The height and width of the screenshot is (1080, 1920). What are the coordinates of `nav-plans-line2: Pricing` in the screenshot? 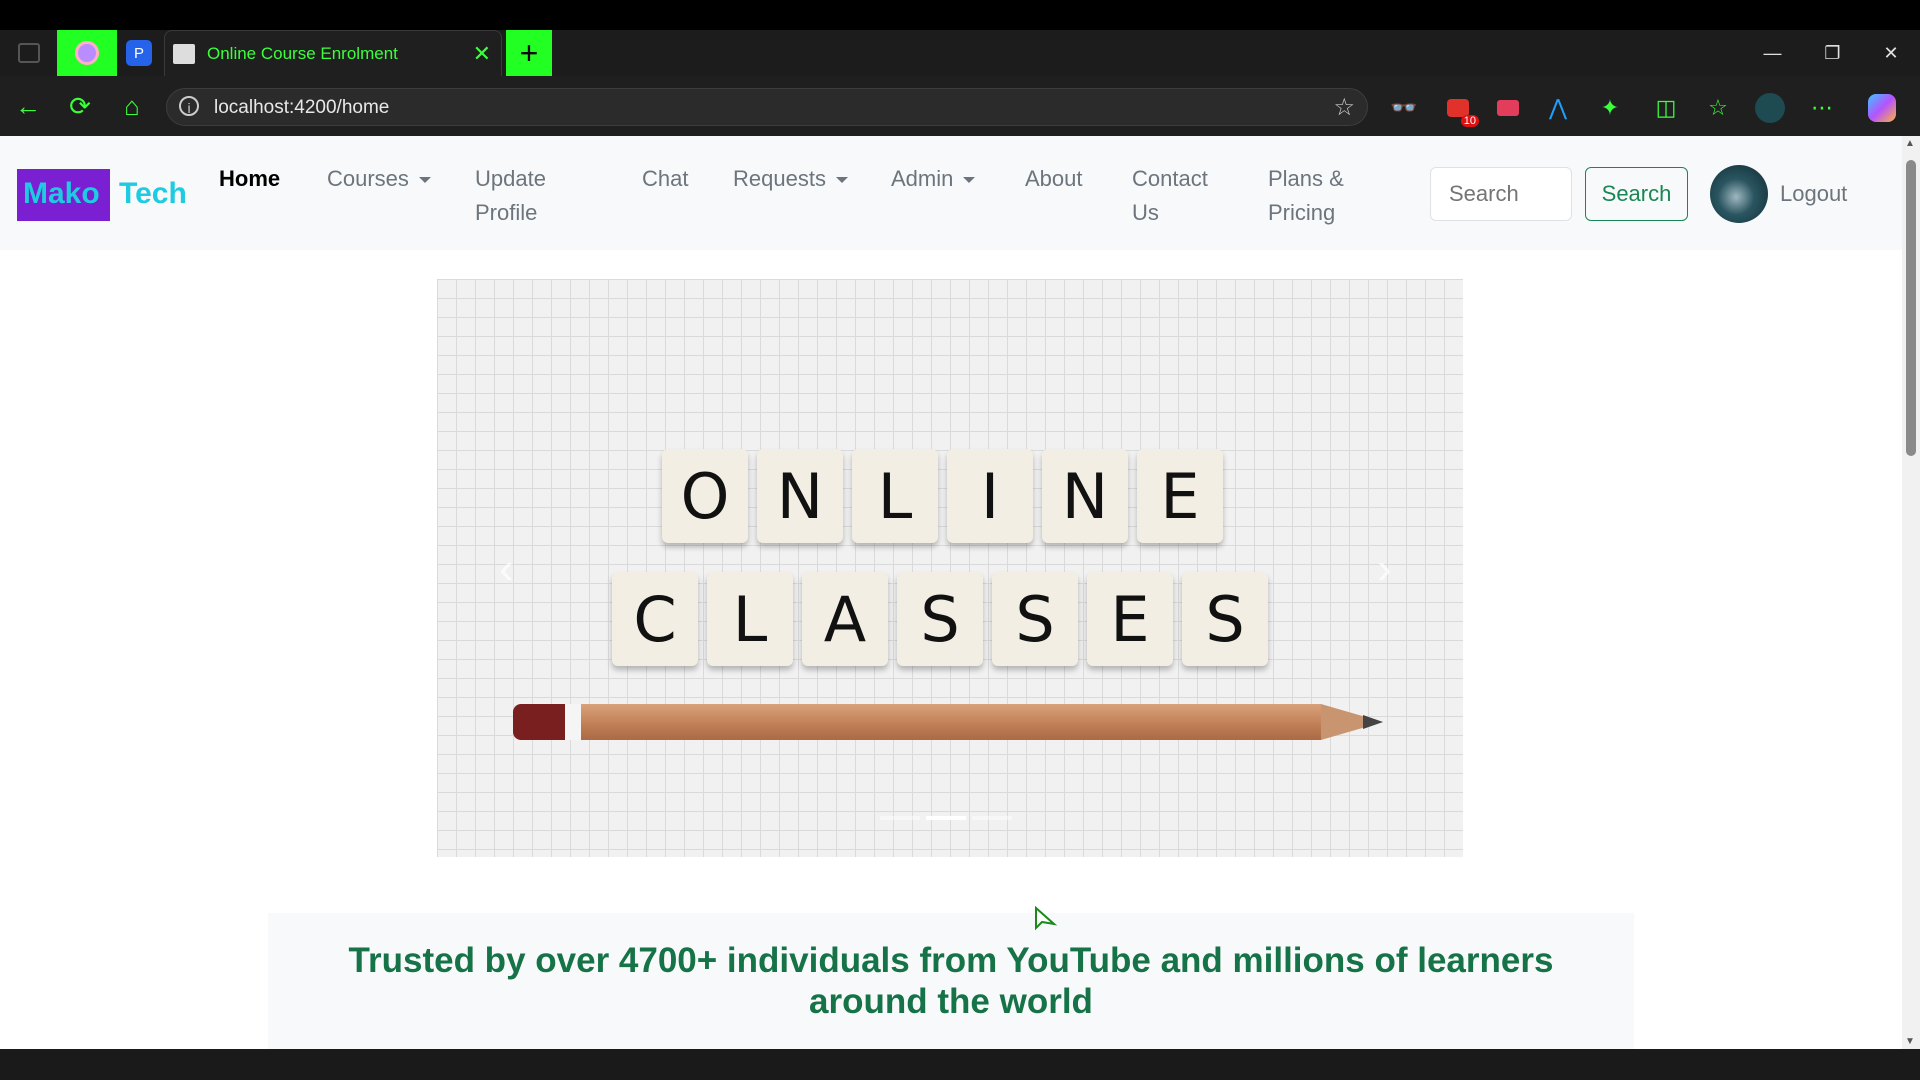 It's located at (1302, 212).